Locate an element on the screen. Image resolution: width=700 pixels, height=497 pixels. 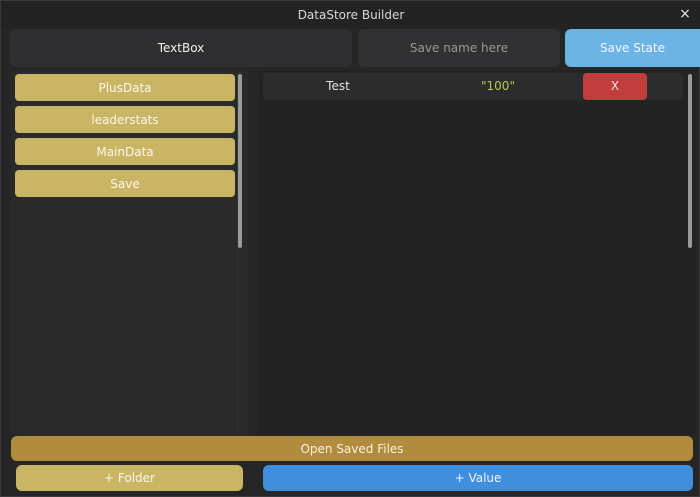
open-saved-files-button: Open Saved Files is located at coordinates (352, 448).